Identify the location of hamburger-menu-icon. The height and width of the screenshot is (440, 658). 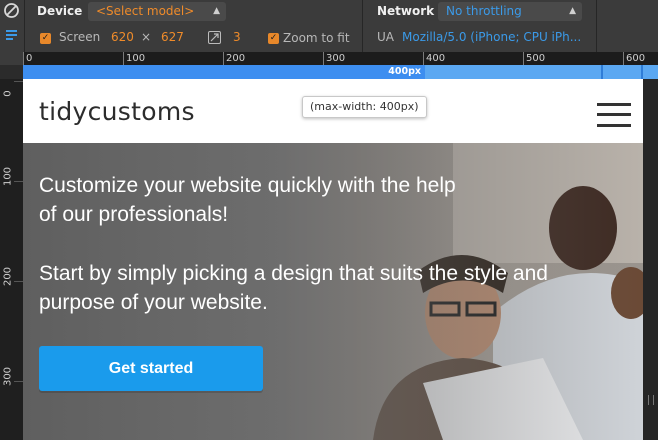
(614, 115).